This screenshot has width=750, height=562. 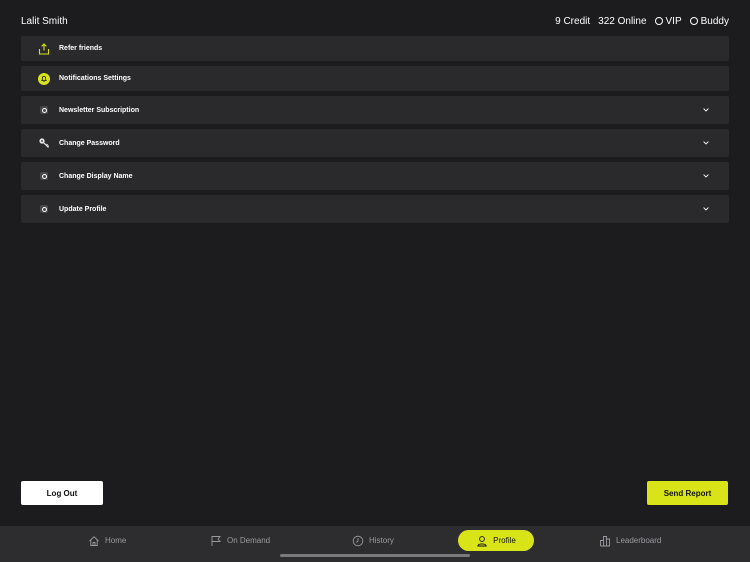 I want to click on change-display-name-label: Change Display Name, so click(x=96, y=176).